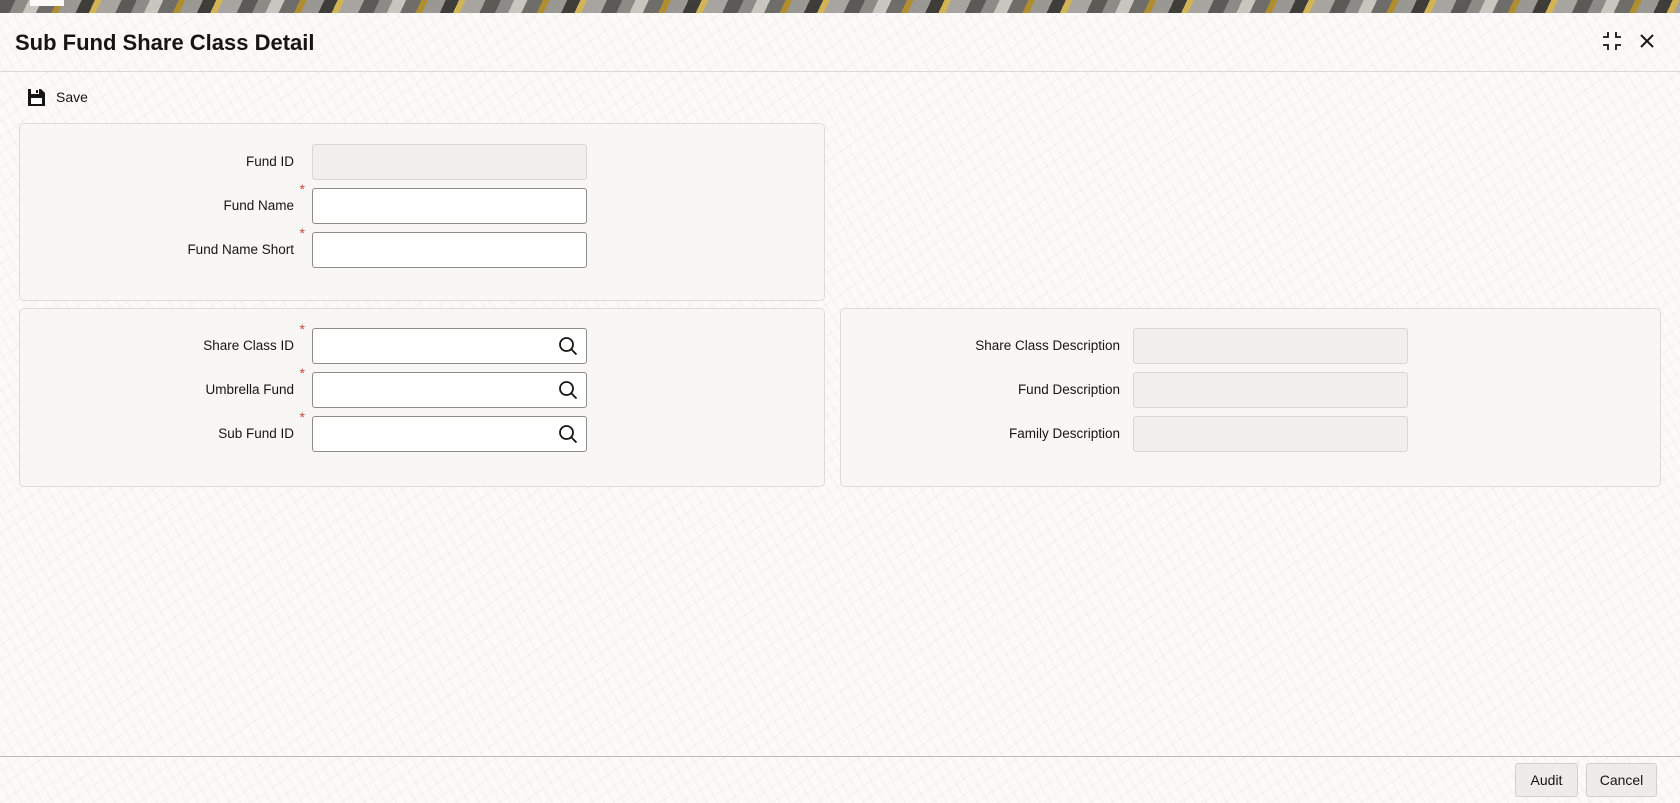 The image size is (1680, 803). Describe the element at coordinates (269, 161) in the screenshot. I see `fund-id-label: Fund ID` at that location.